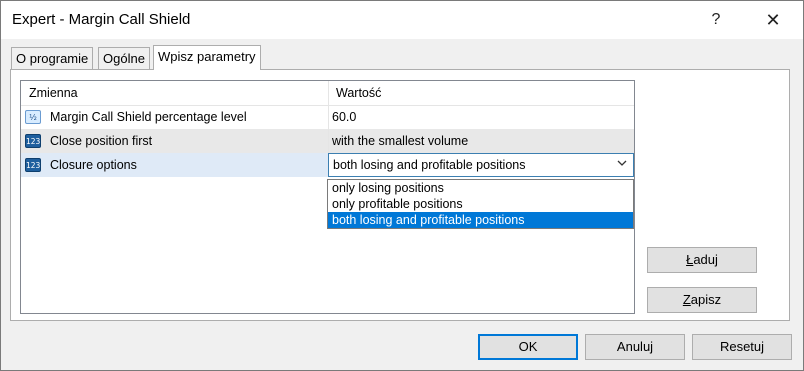 This screenshot has height=371, width=804. What do you see at coordinates (148, 117) in the screenshot?
I see `row-name: Margin Call Shield percentage level` at bounding box center [148, 117].